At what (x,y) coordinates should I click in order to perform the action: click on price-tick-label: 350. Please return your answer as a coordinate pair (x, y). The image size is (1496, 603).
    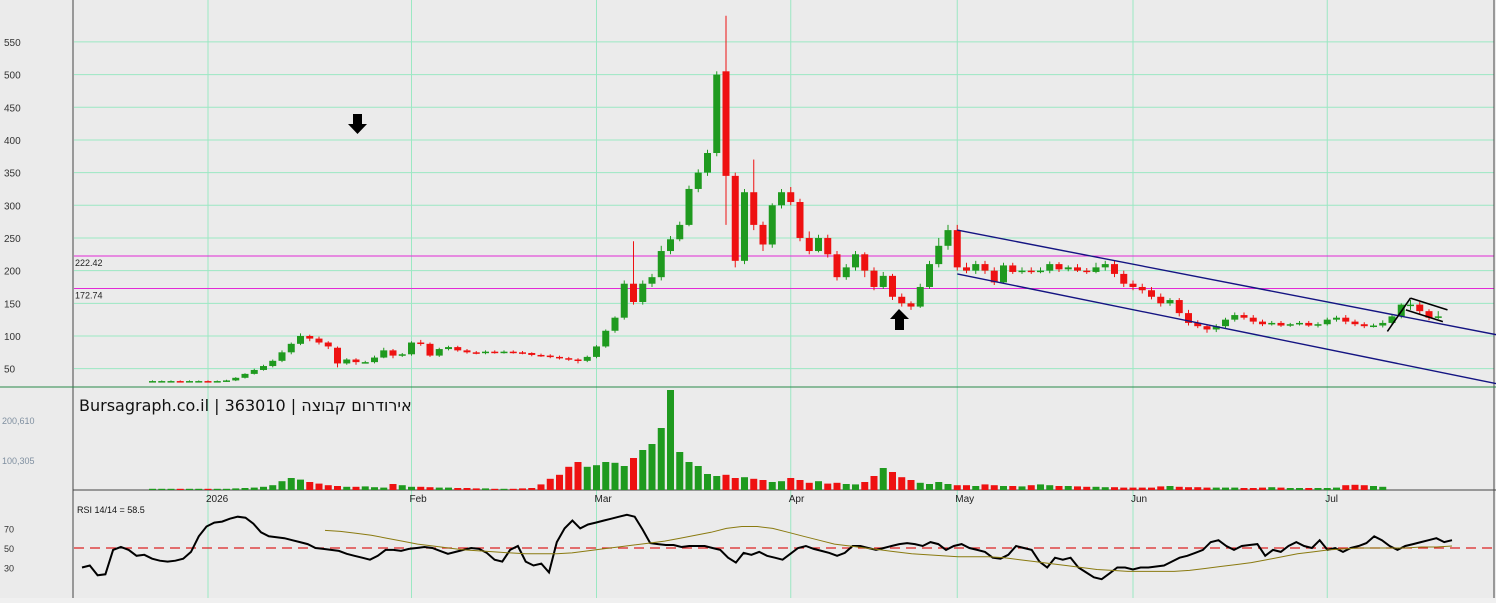
    Looking at the image, I should click on (12, 174).